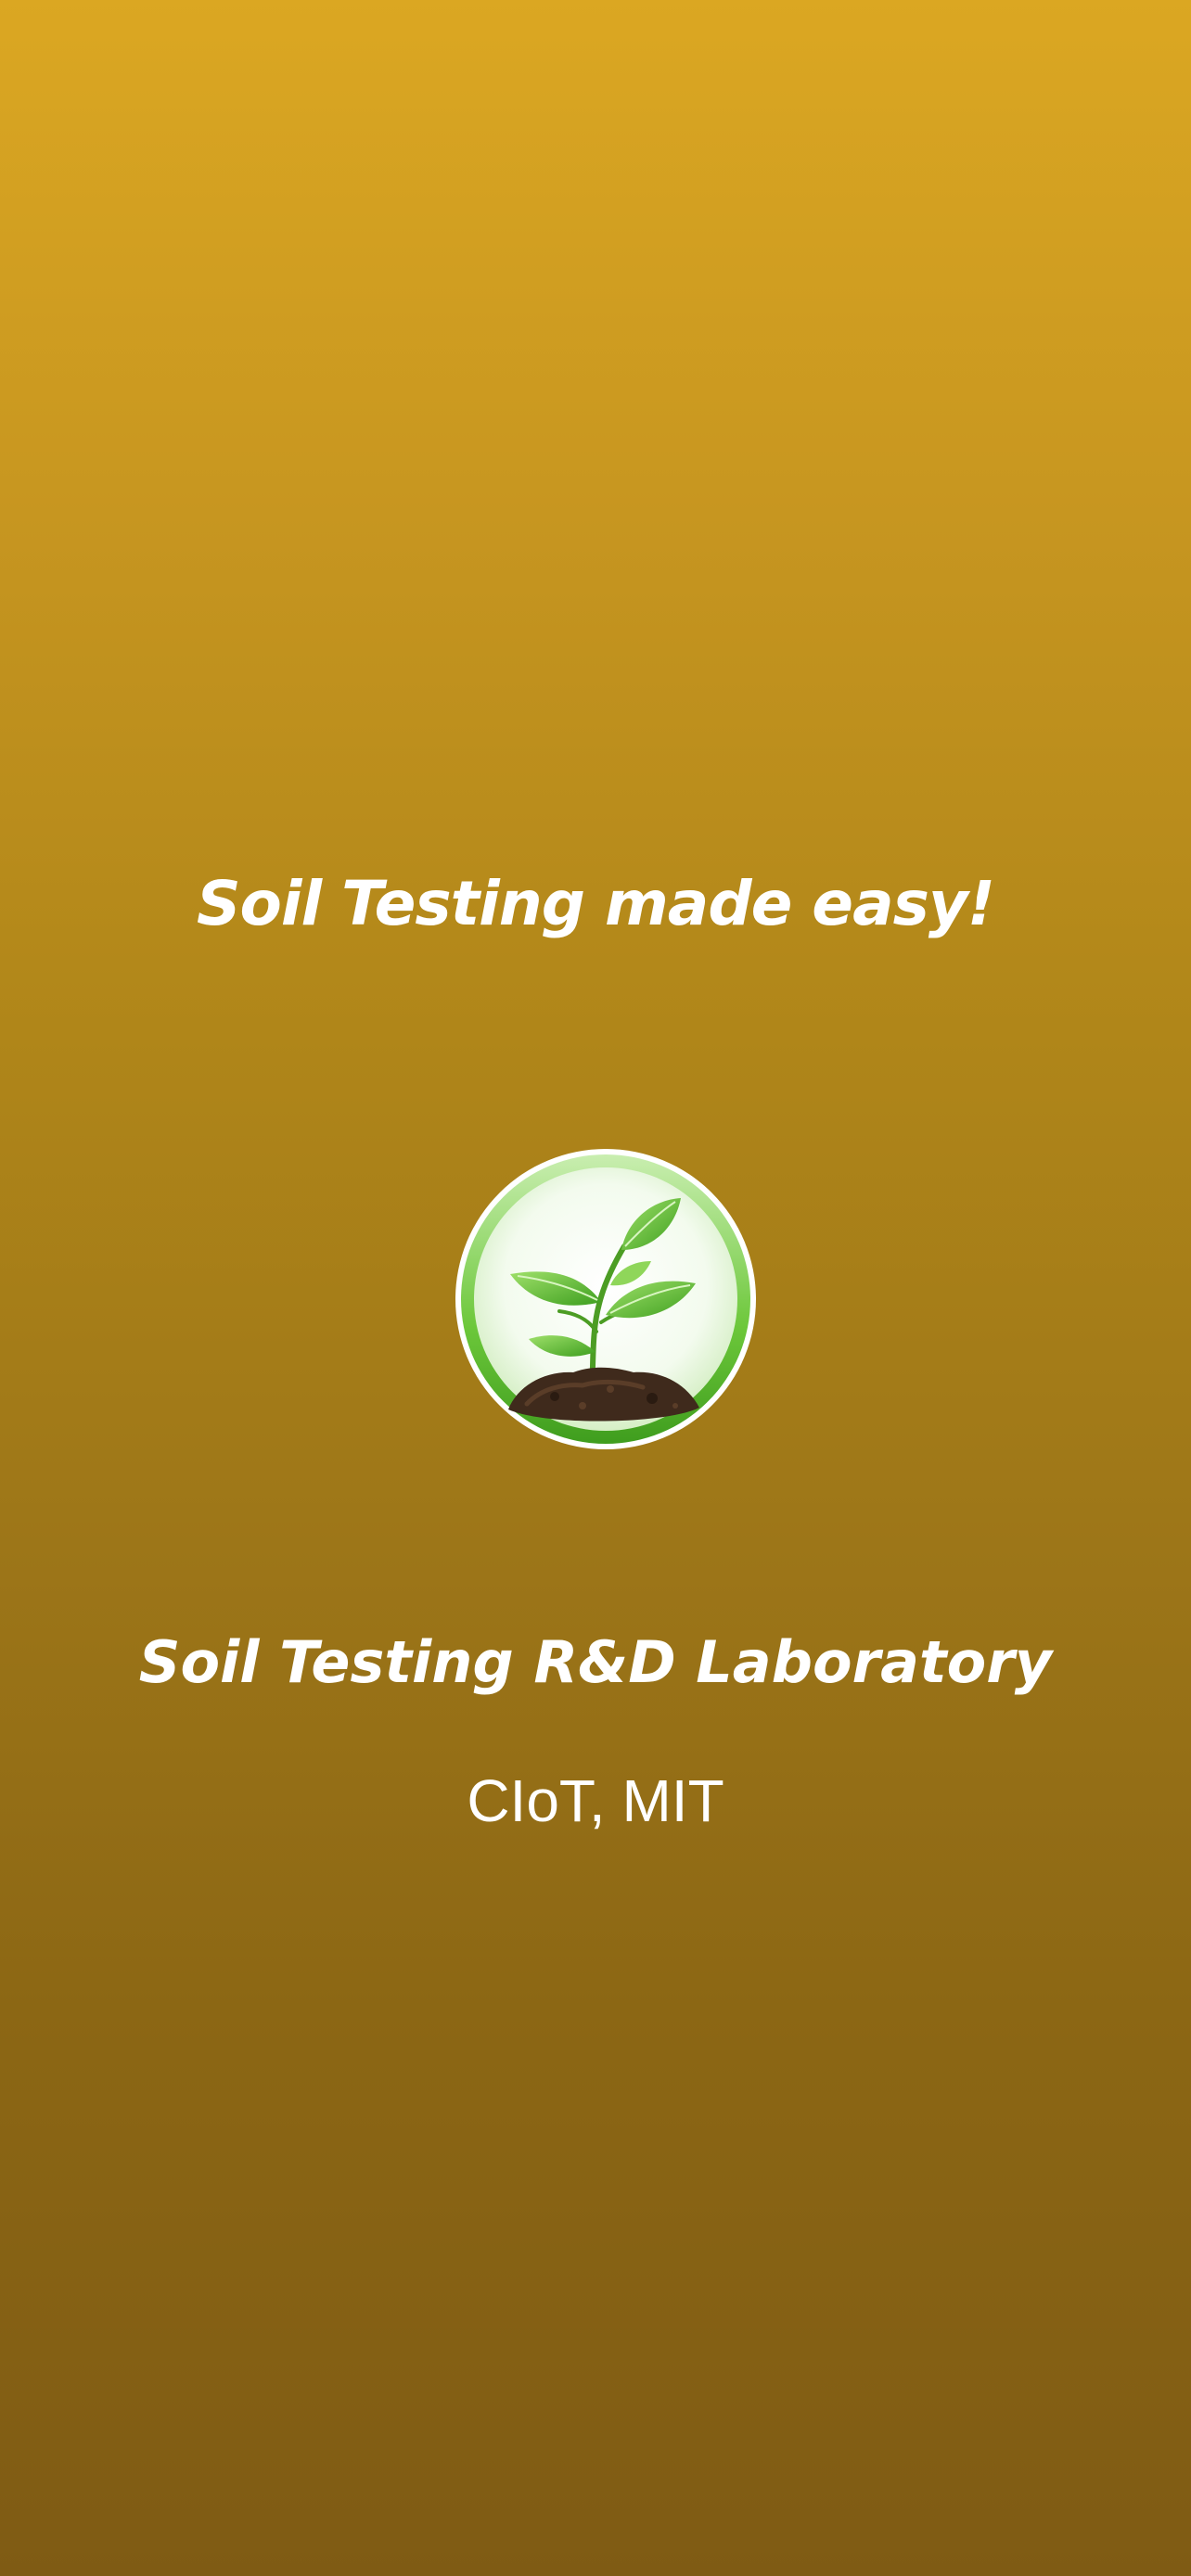 This screenshot has height=2576, width=1191. Describe the element at coordinates (605, 1299) in the screenshot. I see `plant-sprout-in-soil-icon` at that location.